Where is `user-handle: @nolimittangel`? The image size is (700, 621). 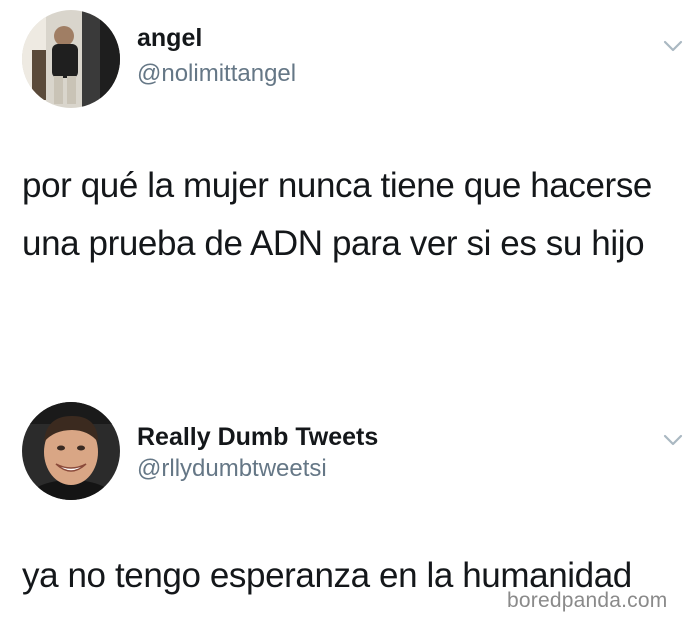 user-handle: @nolimittangel is located at coordinates (216, 74).